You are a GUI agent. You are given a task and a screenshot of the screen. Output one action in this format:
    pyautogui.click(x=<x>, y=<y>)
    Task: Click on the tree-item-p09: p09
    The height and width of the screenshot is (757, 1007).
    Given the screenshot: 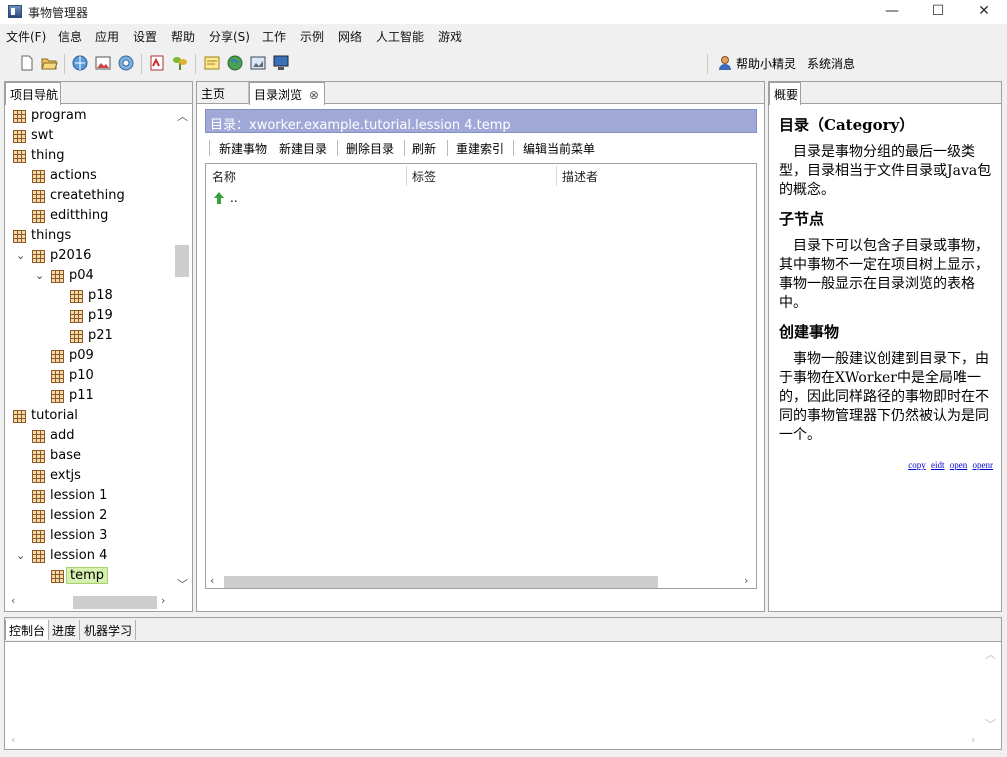 What is the action you would take?
    pyautogui.click(x=99, y=357)
    